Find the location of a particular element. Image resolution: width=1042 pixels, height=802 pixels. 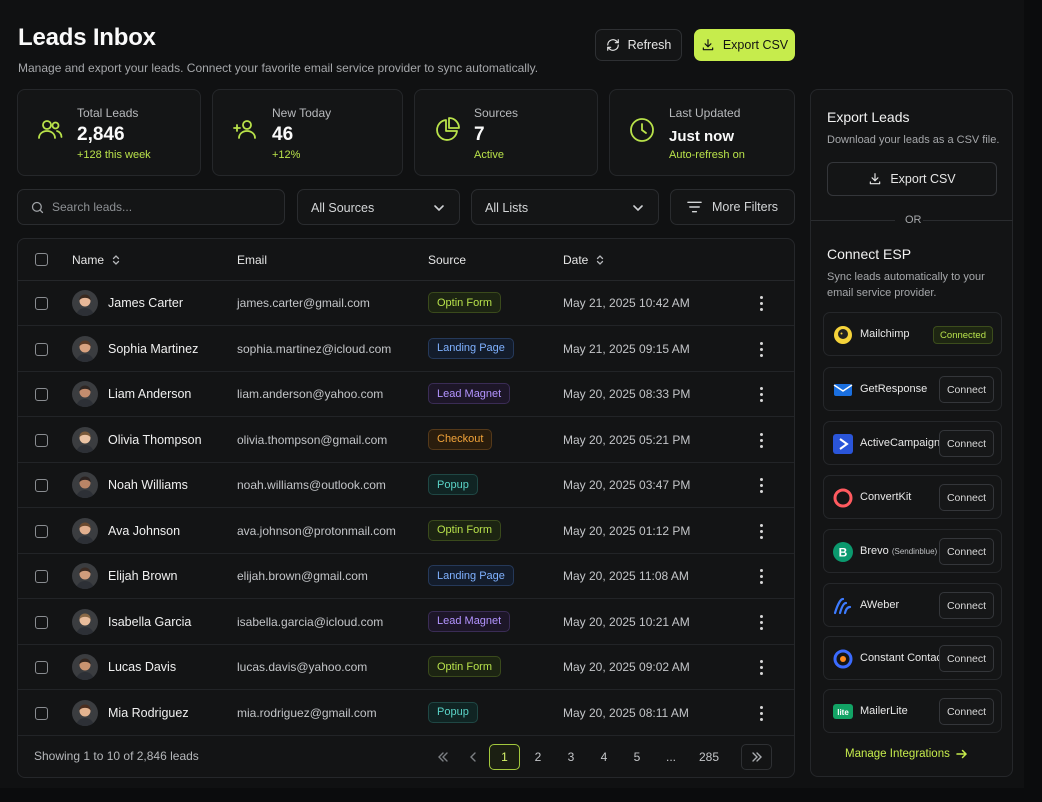

stat-card-last-updated: Last Updated Just now Auto-refresh on is located at coordinates (702, 132).